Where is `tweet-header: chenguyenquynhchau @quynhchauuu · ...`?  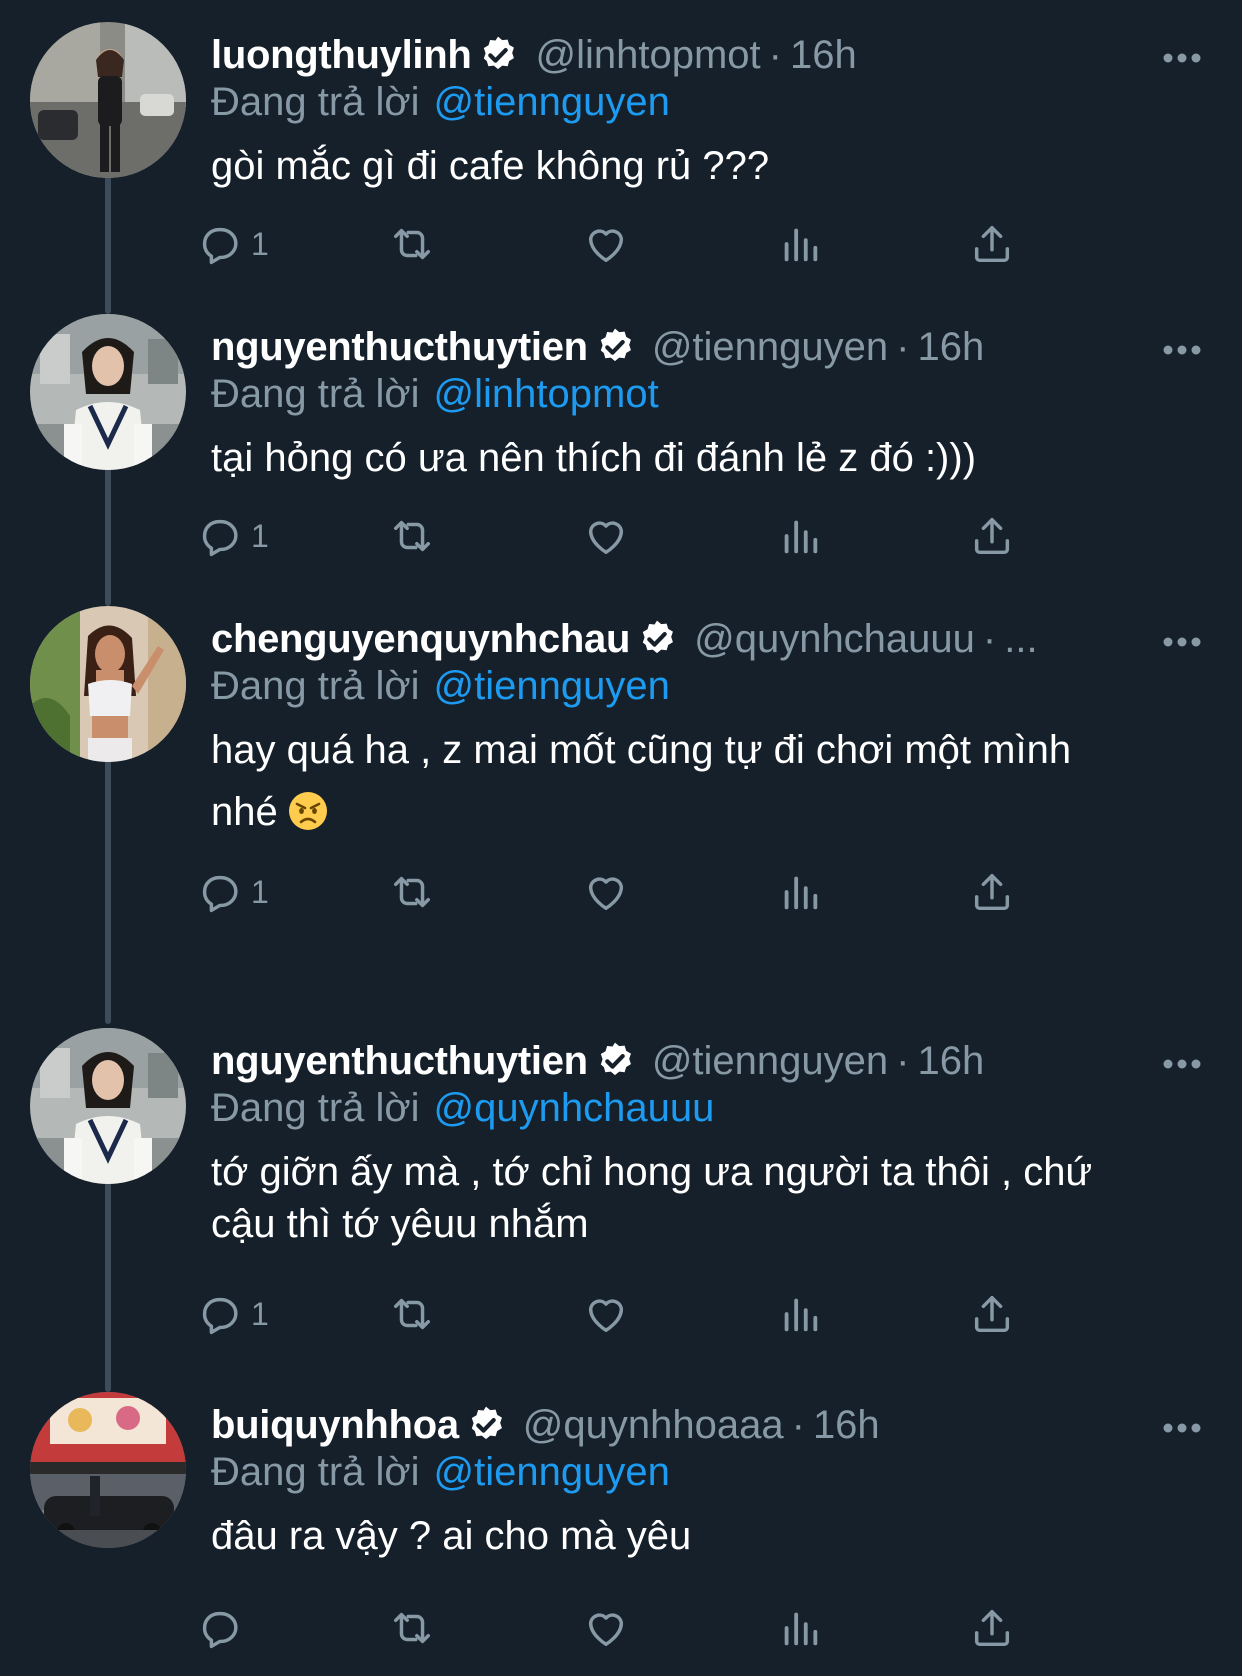 tweet-header: chenguyenquynhchau @quynhchauuu · ... is located at coordinates (661, 639).